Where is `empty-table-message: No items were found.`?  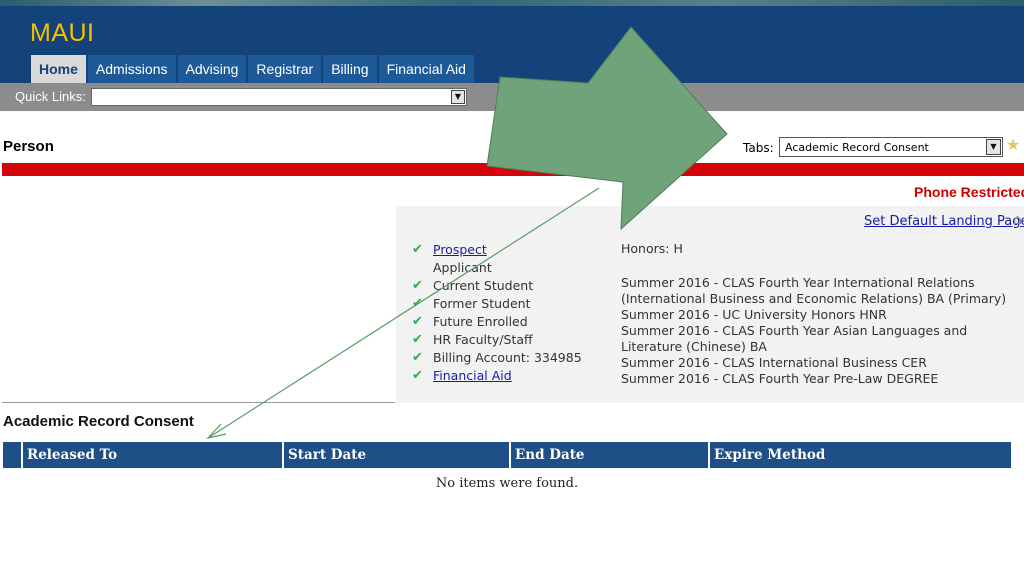
empty-table-message: No items were found. is located at coordinates (507, 483).